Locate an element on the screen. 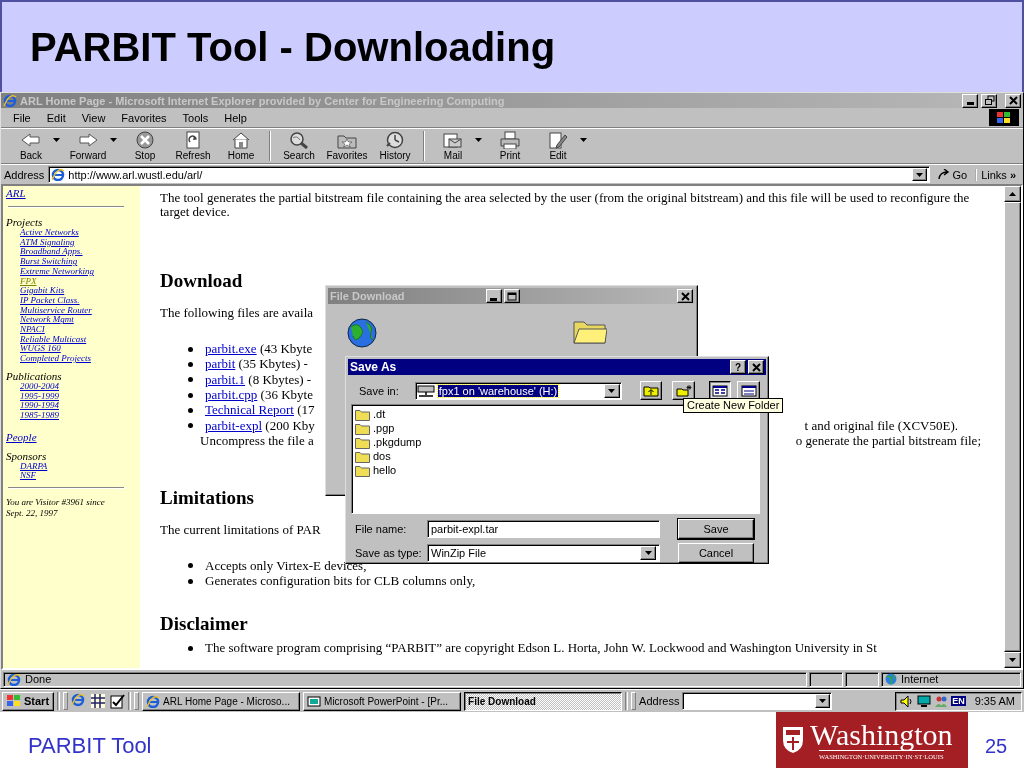 Image resolution: width=1024 pixels, height=768 pixels. folder-icon is located at coordinates (362, 456).